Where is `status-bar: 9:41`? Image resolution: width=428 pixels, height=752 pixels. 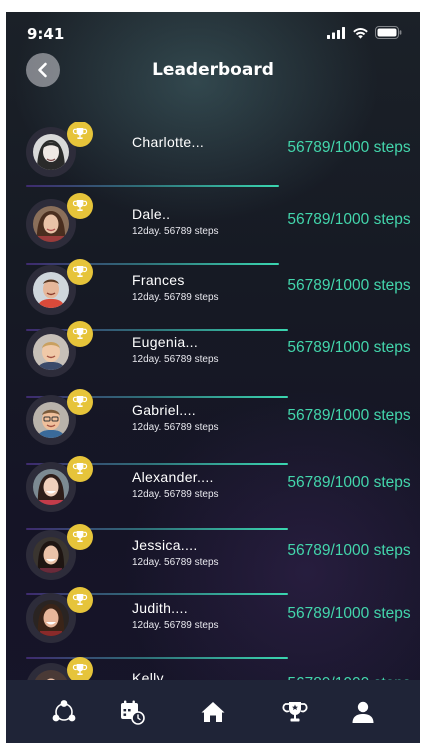
status-bar: 9:41 is located at coordinates (213, 32).